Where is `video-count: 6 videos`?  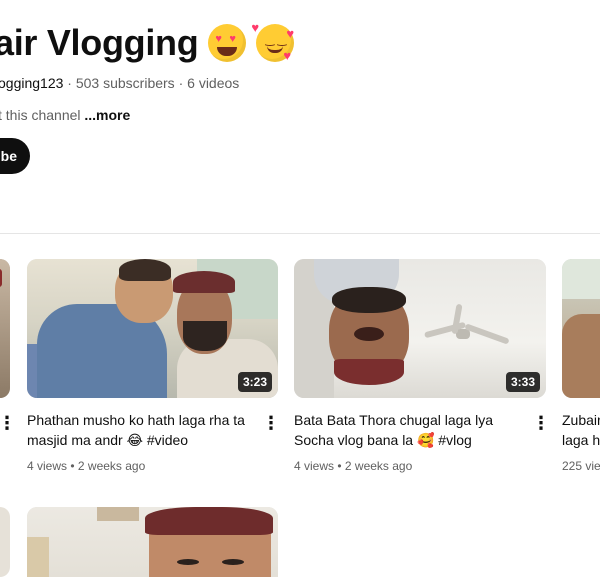
video-count: 6 videos is located at coordinates (213, 83).